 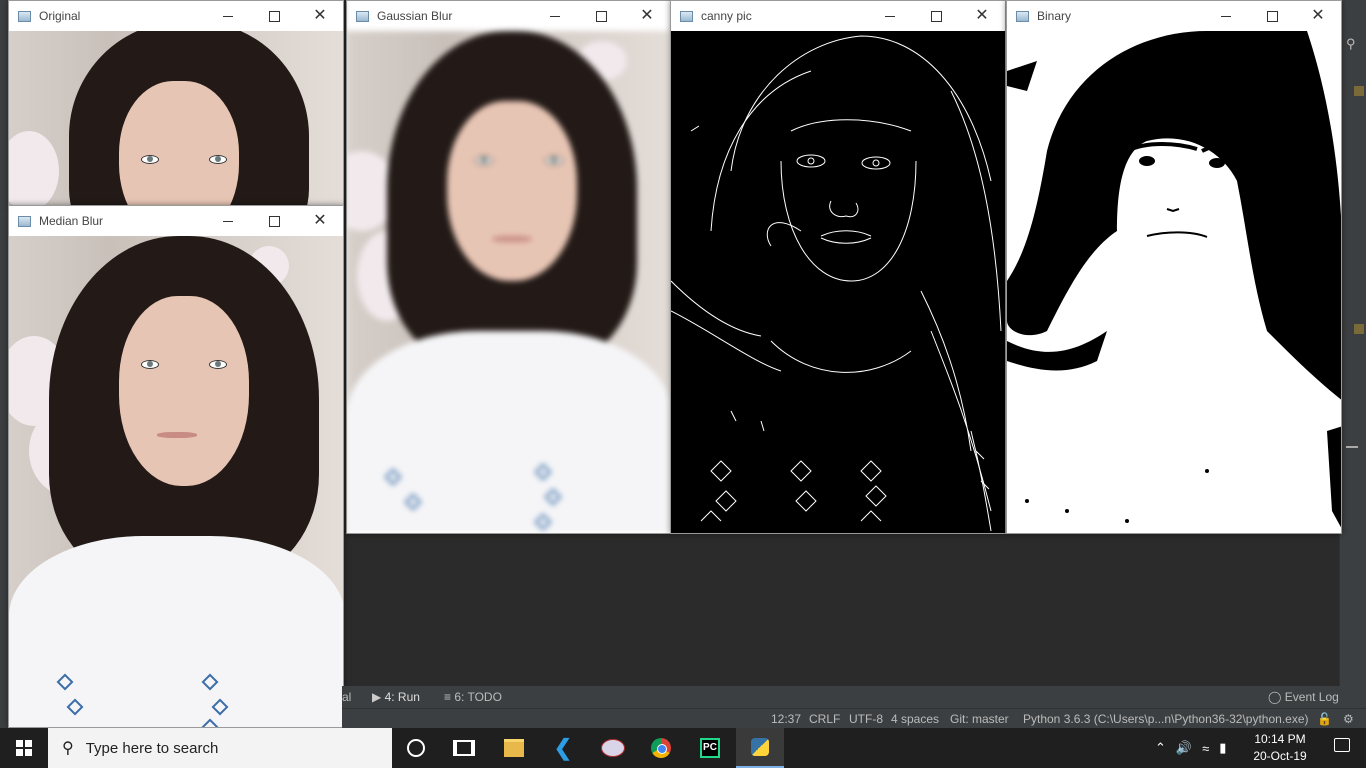 What do you see at coordinates (377, 697) in the screenshot?
I see `run-icon: ▶` at bounding box center [377, 697].